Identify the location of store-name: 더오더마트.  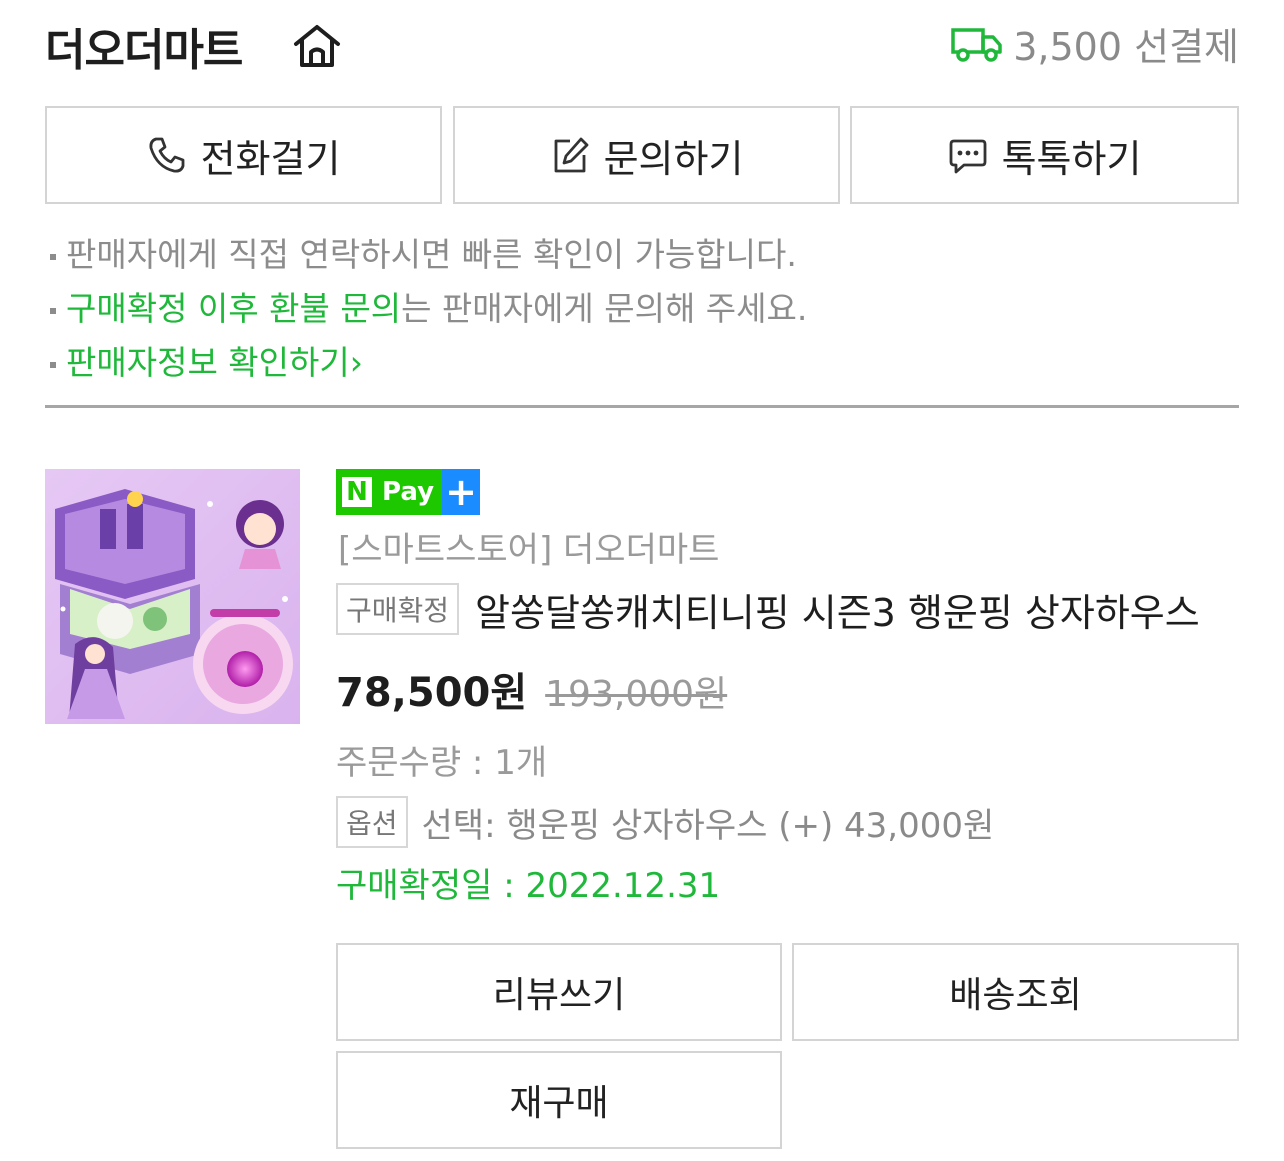
(144, 46).